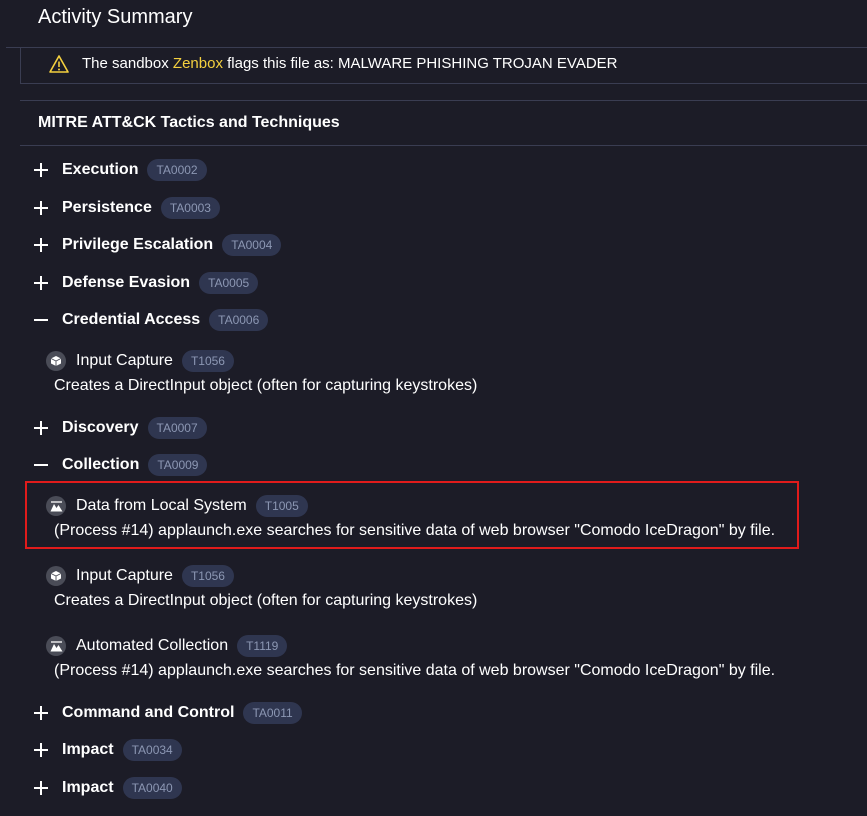  I want to click on mitre-heading: MITRE ATT&CK Tactics and Techniques, so click(189, 122).